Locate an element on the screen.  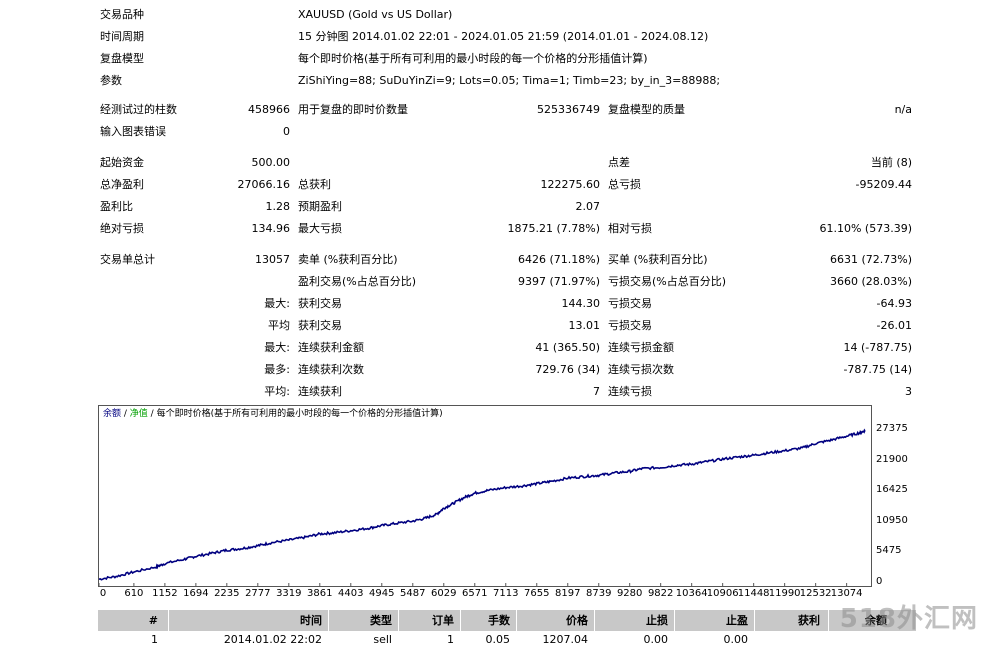
max-consecutive-profit-label: 连续获利次数 is located at coordinates (331, 369).